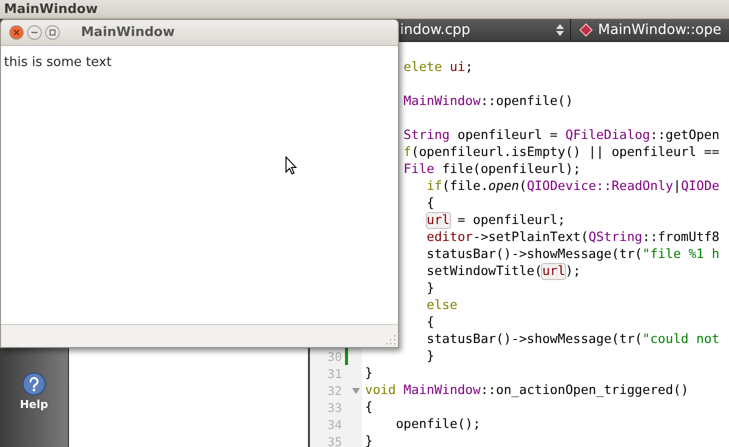 The width and height of the screenshot is (729, 447). I want to click on code-line: statusBar()->showMessage(tr("file %1 h, so click(573, 254).